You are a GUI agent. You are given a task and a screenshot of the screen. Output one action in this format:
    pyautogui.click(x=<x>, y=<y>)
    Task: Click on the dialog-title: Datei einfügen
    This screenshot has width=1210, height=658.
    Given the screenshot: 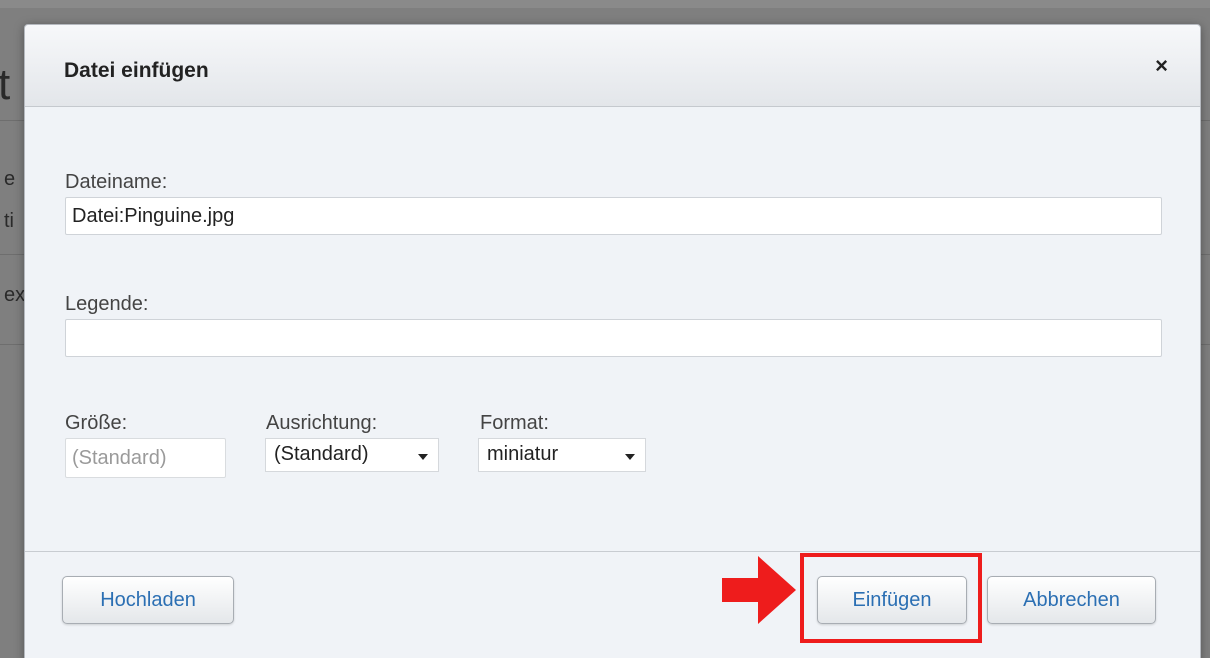 What is the action you would take?
    pyautogui.click(x=136, y=70)
    